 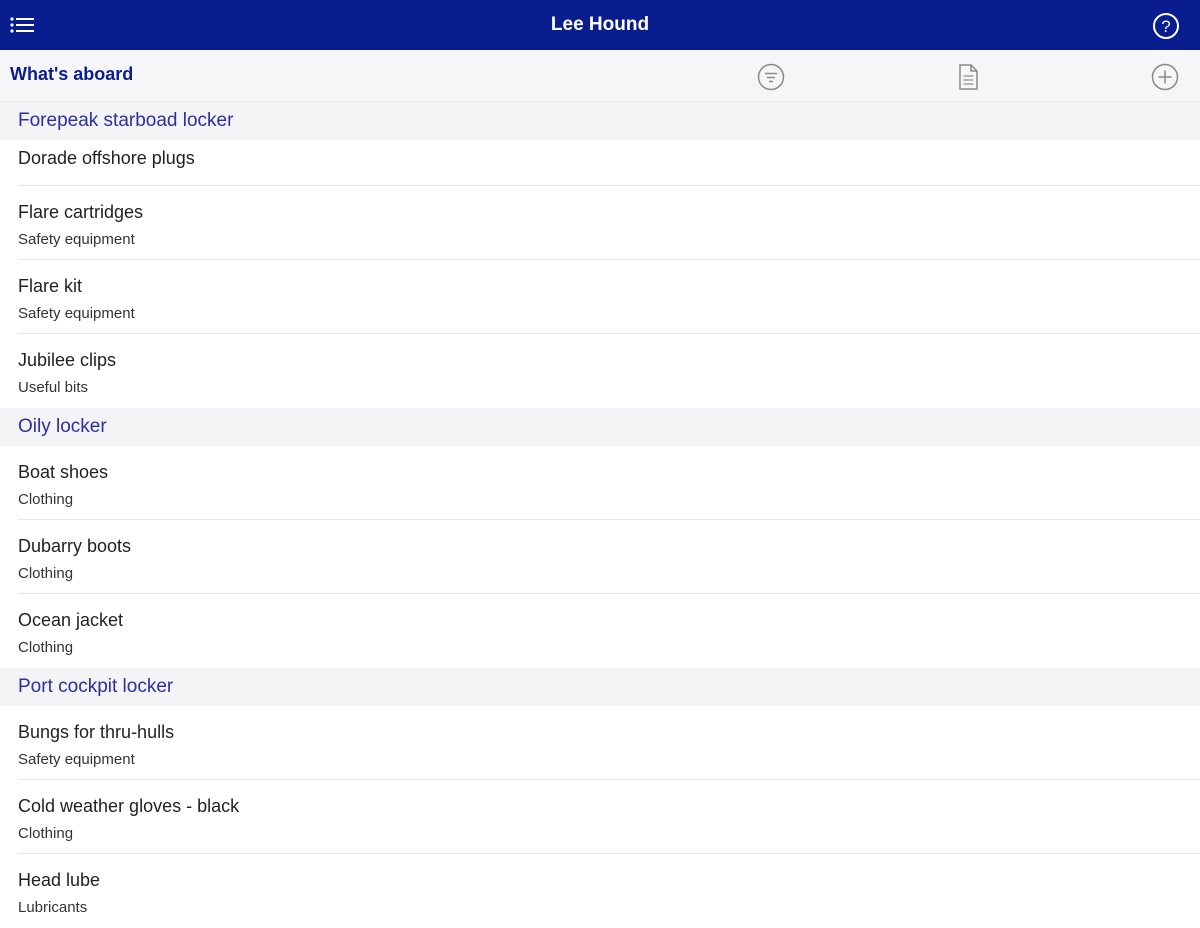 What do you see at coordinates (129, 806) in the screenshot?
I see `item-name: Cold weather gloves - black` at bounding box center [129, 806].